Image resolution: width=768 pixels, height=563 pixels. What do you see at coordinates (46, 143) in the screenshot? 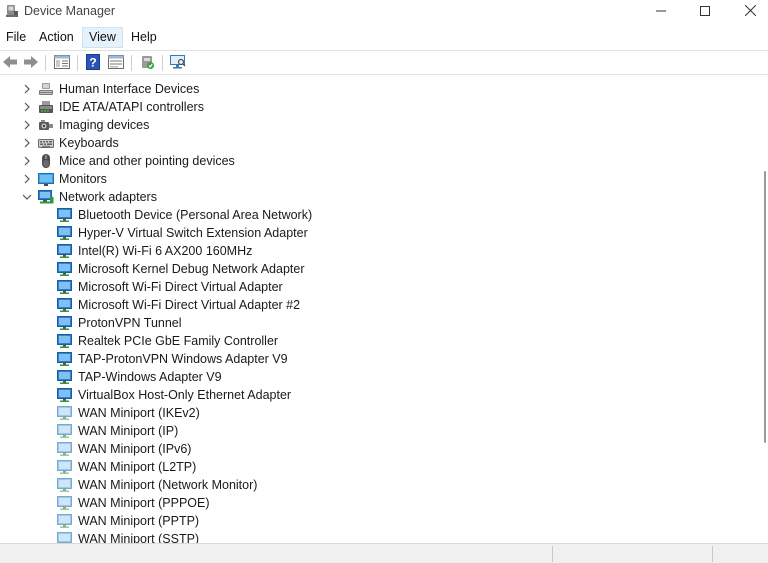
I see `keyboard-icon` at bounding box center [46, 143].